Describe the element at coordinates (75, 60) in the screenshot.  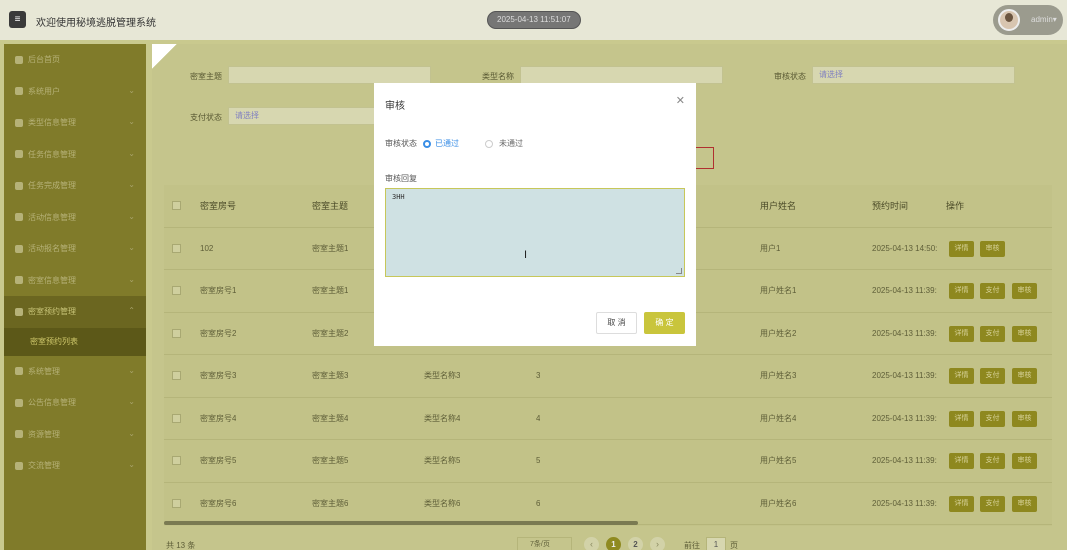
I see `sidebar-item-home: 后台首页` at that location.